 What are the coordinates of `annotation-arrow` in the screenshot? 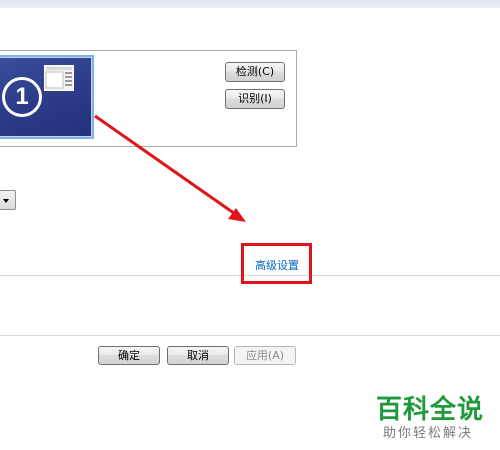 It's located at (170, 168).